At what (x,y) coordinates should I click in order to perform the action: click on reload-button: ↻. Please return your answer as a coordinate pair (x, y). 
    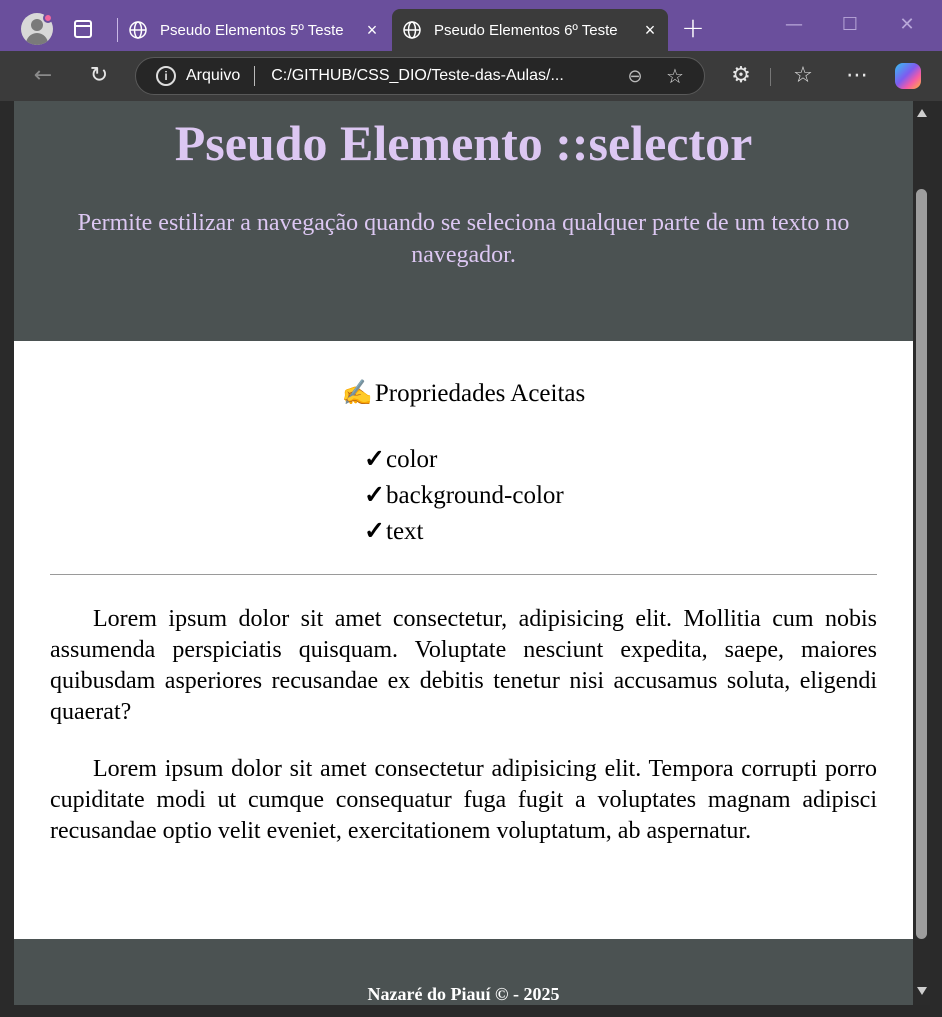
    Looking at the image, I should click on (99, 76).